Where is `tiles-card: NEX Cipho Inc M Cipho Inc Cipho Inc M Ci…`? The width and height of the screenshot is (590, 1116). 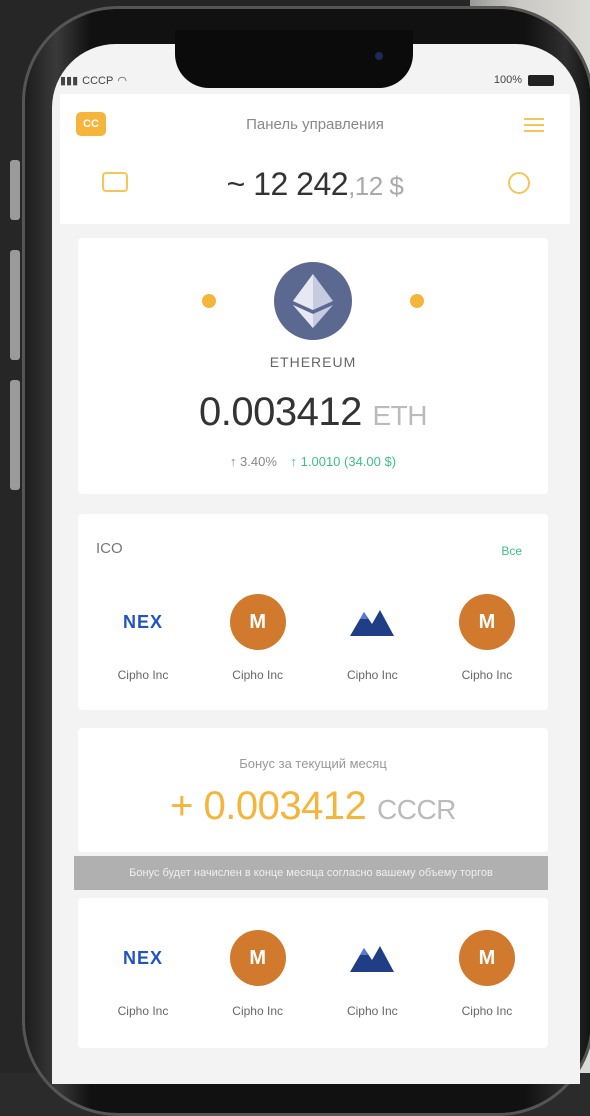 tiles-card: NEX Cipho Inc M Cipho Inc Cipho Inc M Ci… is located at coordinates (313, 973).